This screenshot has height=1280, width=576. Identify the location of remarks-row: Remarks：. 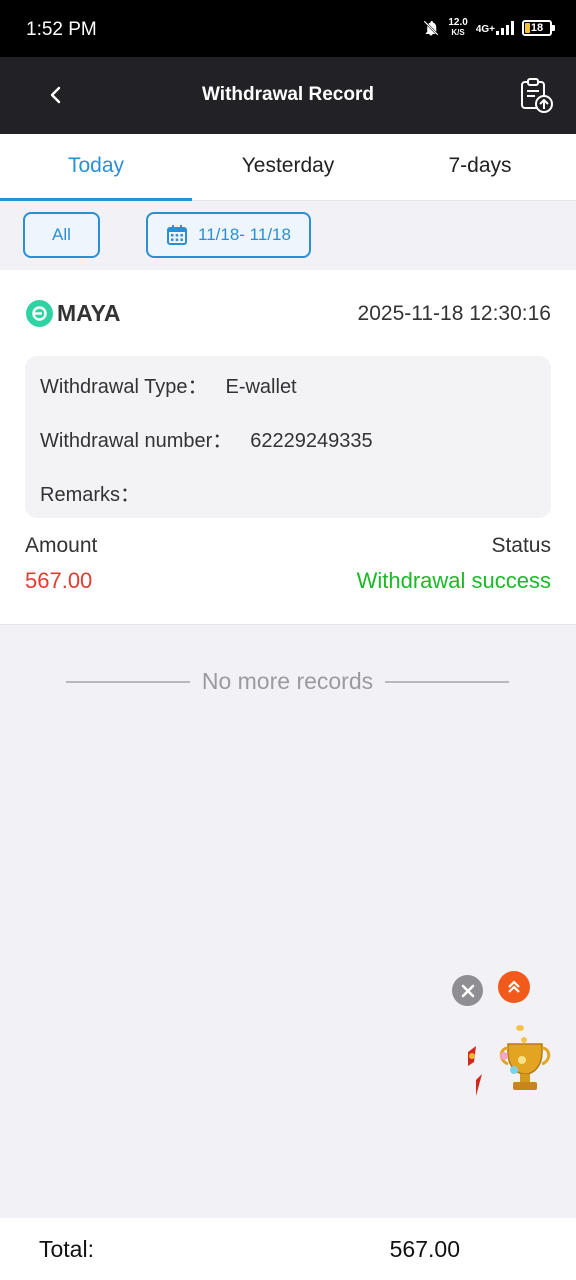
(90, 495).